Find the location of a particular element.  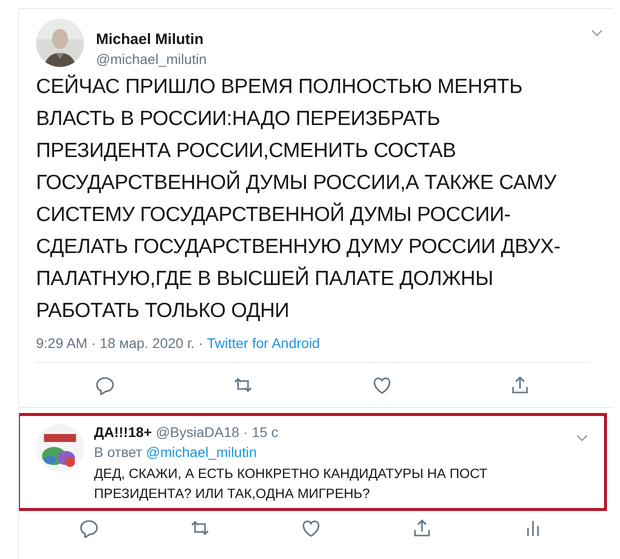

reply-time: · 15 с is located at coordinates (260, 432).